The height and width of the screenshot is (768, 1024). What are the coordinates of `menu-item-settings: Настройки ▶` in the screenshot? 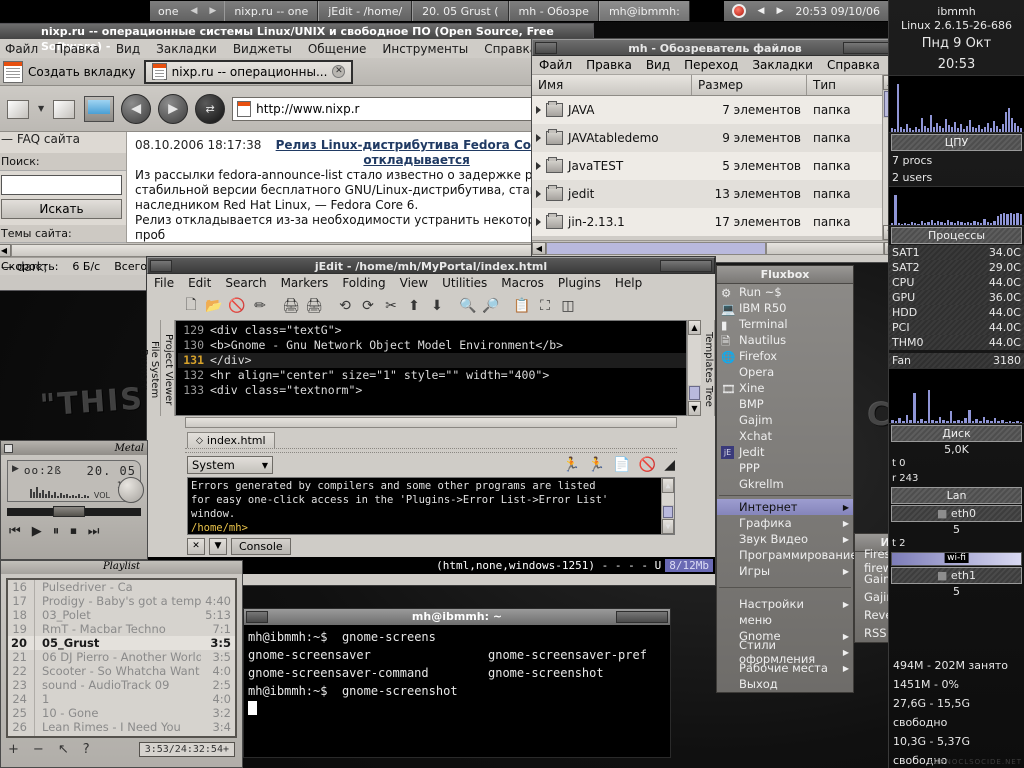 It's located at (785, 604).